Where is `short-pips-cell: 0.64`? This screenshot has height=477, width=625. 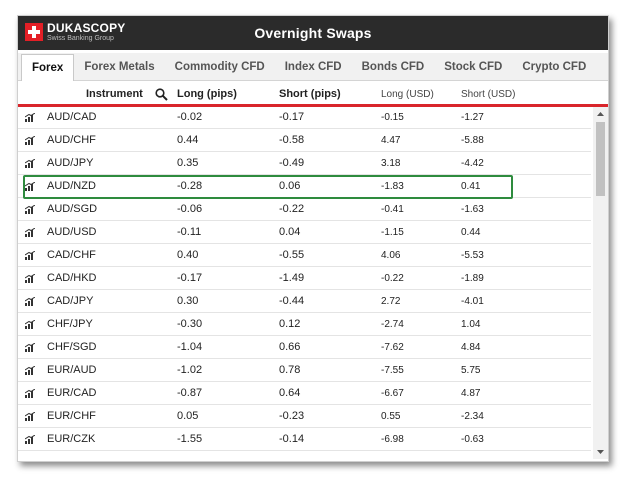 short-pips-cell: 0.64 is located at coordinates (290, 393).